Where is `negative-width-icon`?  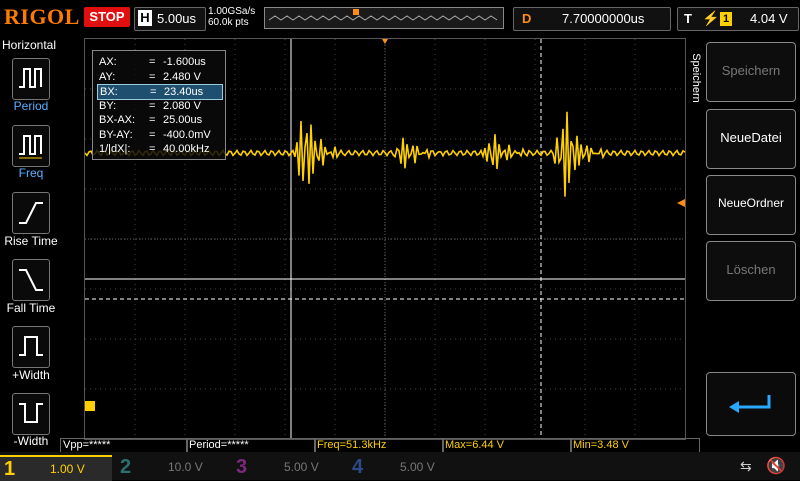 negative-width-icon is located at coordinates (31, 413).